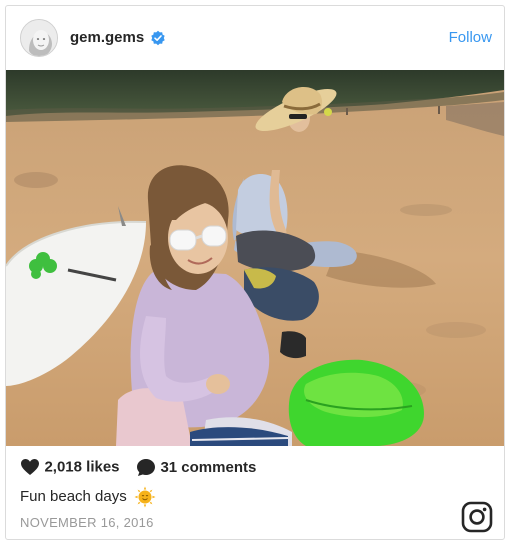  I want to click on heart-icon, so click(30, 467).